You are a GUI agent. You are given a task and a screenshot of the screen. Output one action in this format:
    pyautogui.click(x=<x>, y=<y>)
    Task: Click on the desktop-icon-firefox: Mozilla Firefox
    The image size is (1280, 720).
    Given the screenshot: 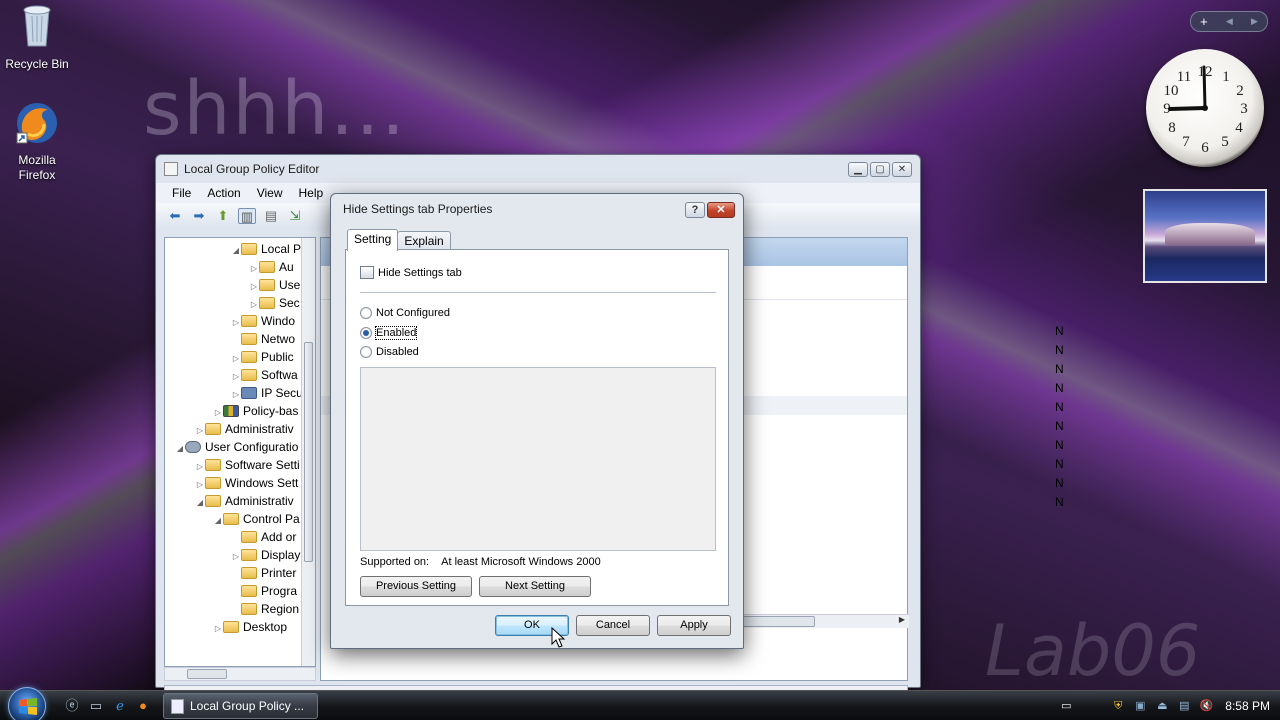 What is the action you would take?
    pyautogui.click(x=37, y=141)
    